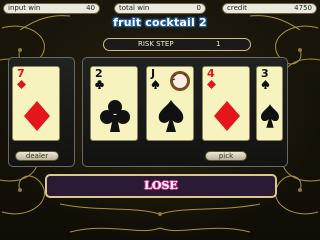  What do you see at coordinates (156, 44) in the screenshot?
I see `risk-step-label: RISK STEP` at bounding box center [156, 44].